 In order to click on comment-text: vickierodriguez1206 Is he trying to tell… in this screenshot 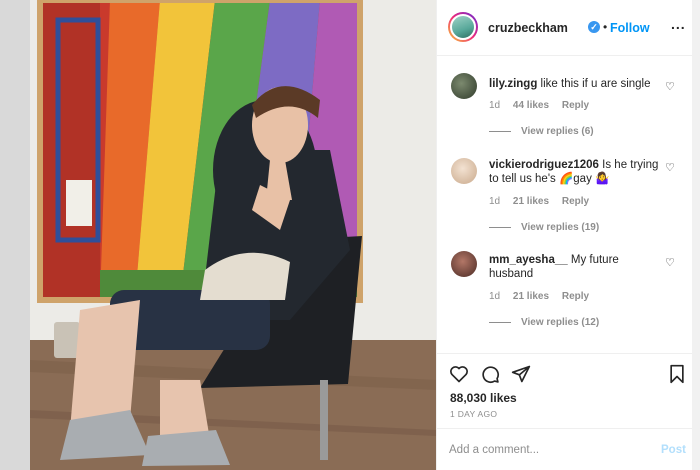, I will do `click(574, 172)`.